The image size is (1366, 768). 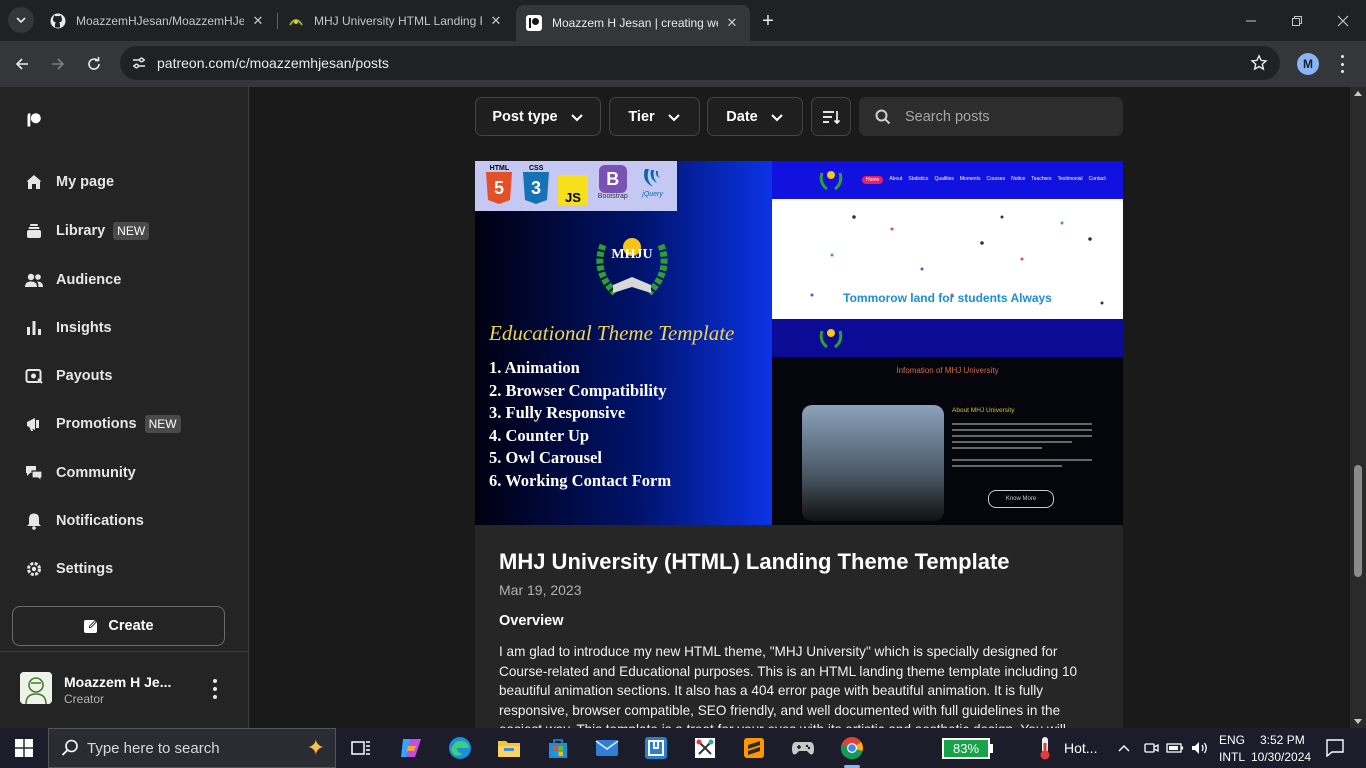 I want to click on sidebar-item-notifications: Notifications, so click(x=129, y=521).